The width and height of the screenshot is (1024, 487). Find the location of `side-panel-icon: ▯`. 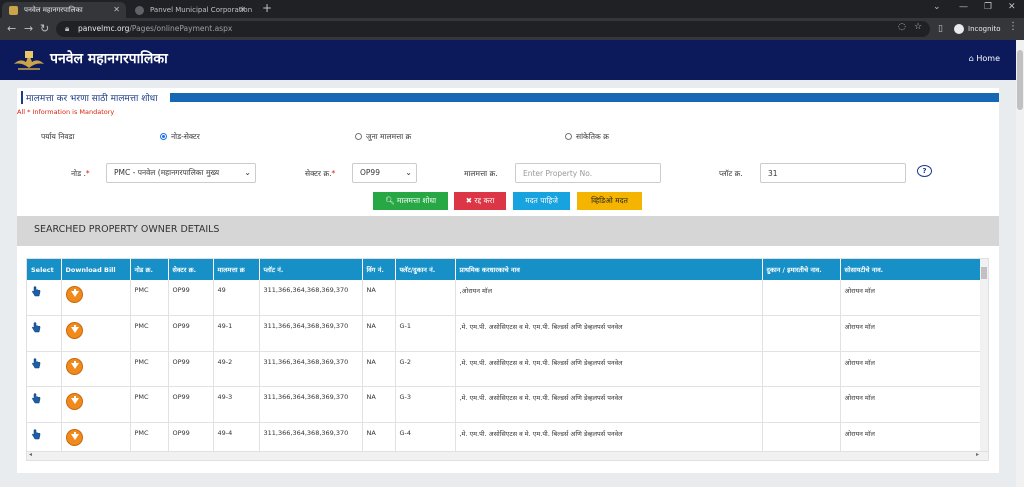

side-panel-icon: ▯ is located at coordinates (940, 29).